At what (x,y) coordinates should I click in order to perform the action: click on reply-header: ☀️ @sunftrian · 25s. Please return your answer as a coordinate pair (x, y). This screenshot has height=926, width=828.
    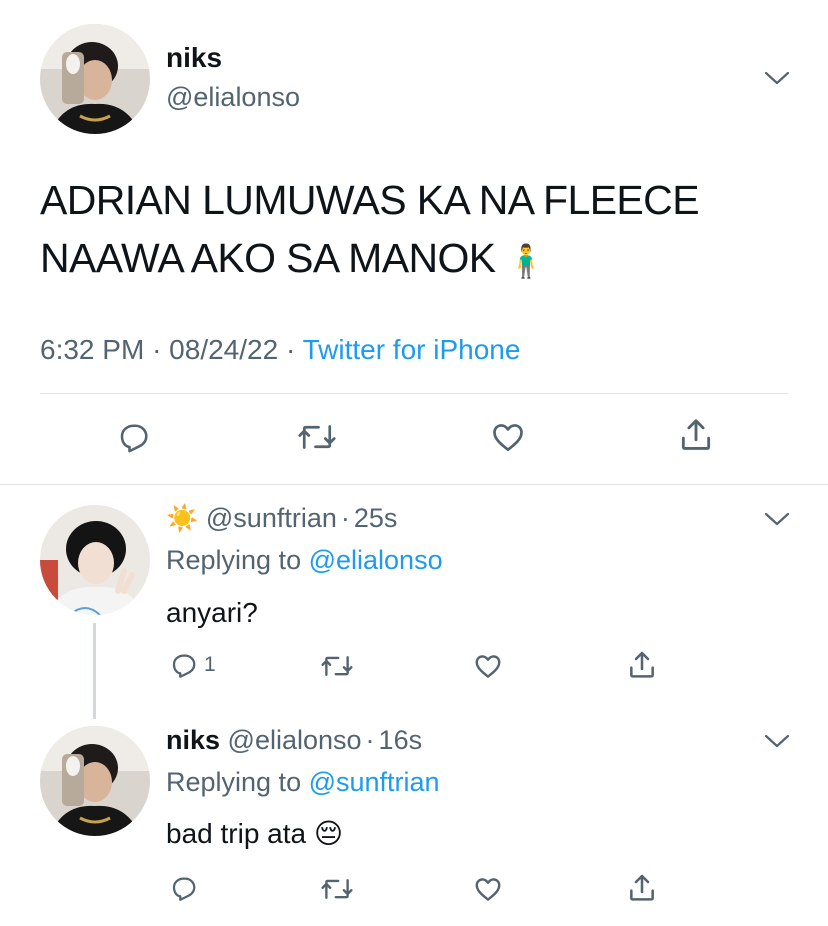
    Looking at the image, I should click on (281, 518).